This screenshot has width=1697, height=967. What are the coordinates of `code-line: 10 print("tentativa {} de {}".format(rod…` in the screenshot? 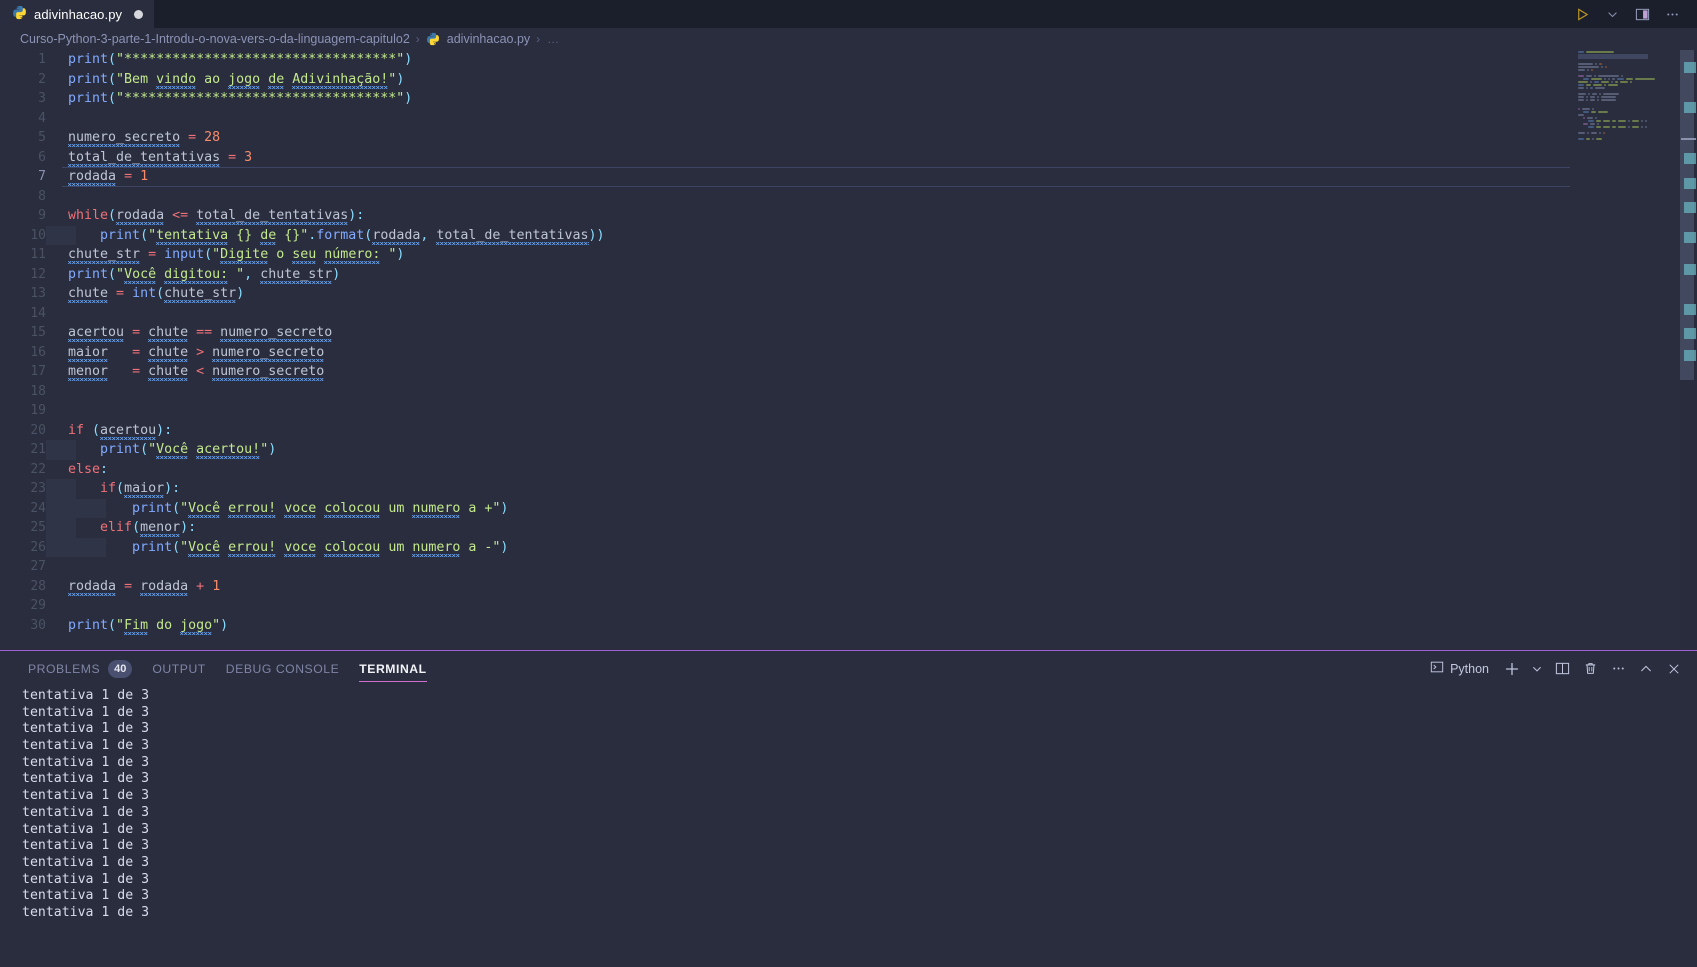 It's located at (848, 235).